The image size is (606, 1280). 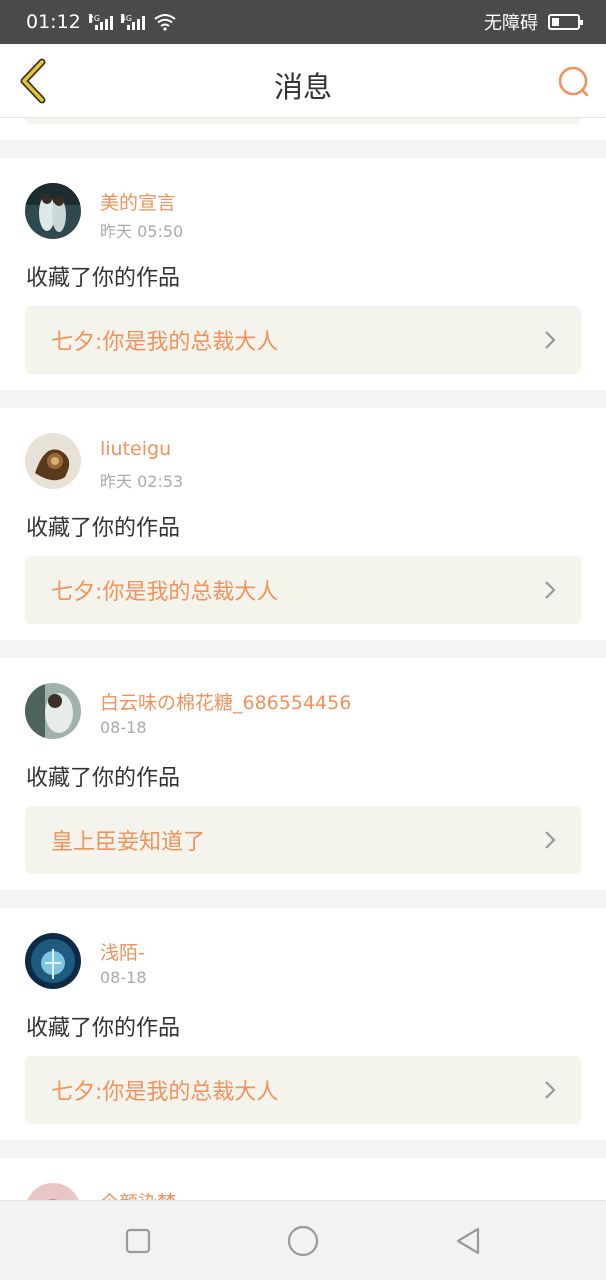 What do you see at coordinates (128, 842) in the screenshot?
I see `work-title: 皇上臣妾知道了` at bounding box center [128, 842].